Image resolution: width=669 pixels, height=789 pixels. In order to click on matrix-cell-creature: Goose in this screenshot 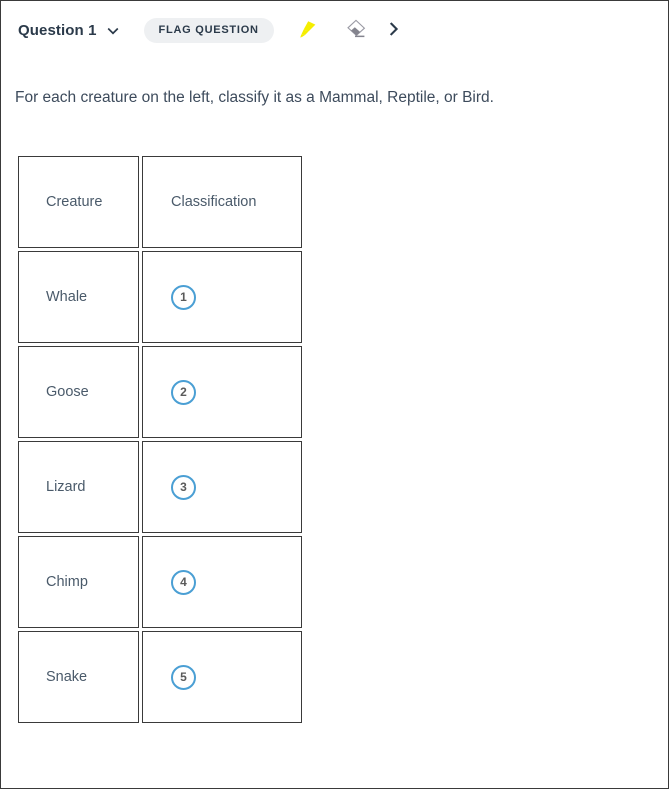, I will do `click(78, 392)`.